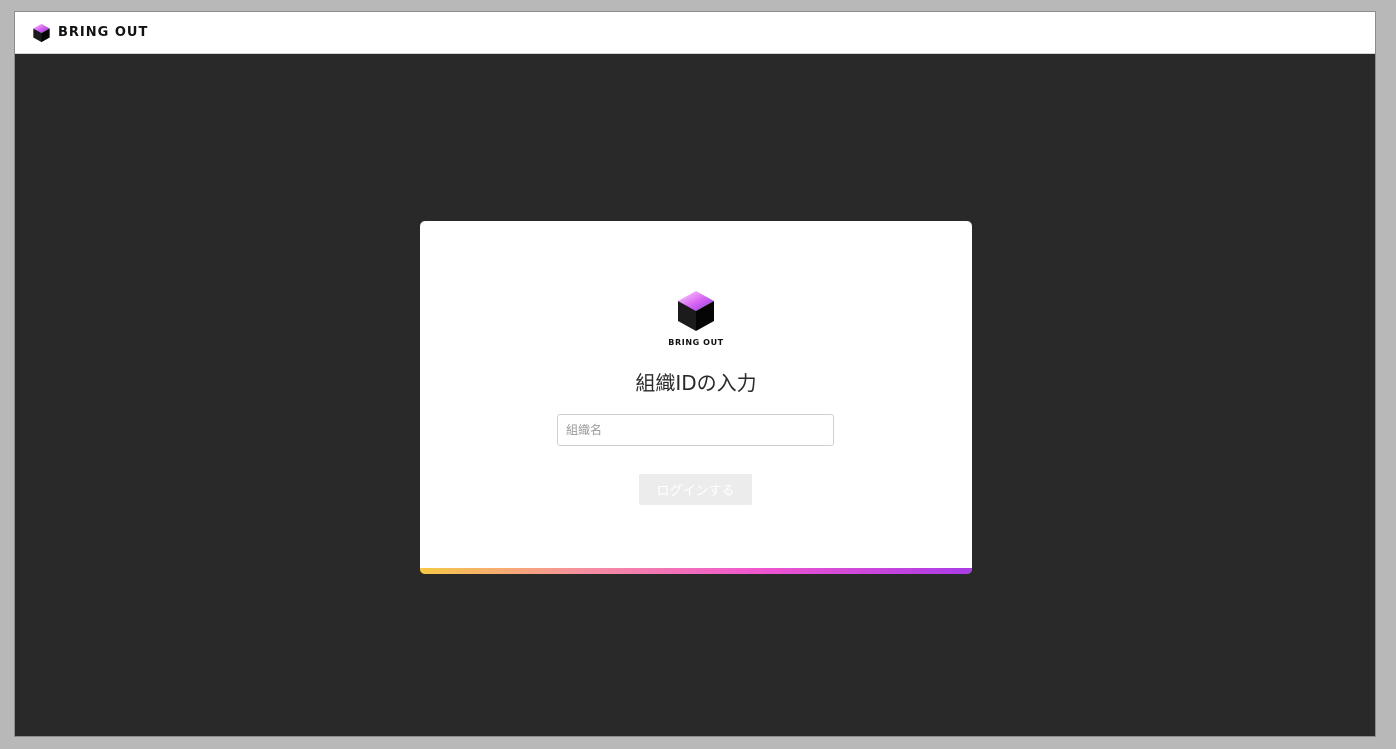 This screenshot has height=749, width=1396. I want to click on organization-name-input, so click(695, 430).